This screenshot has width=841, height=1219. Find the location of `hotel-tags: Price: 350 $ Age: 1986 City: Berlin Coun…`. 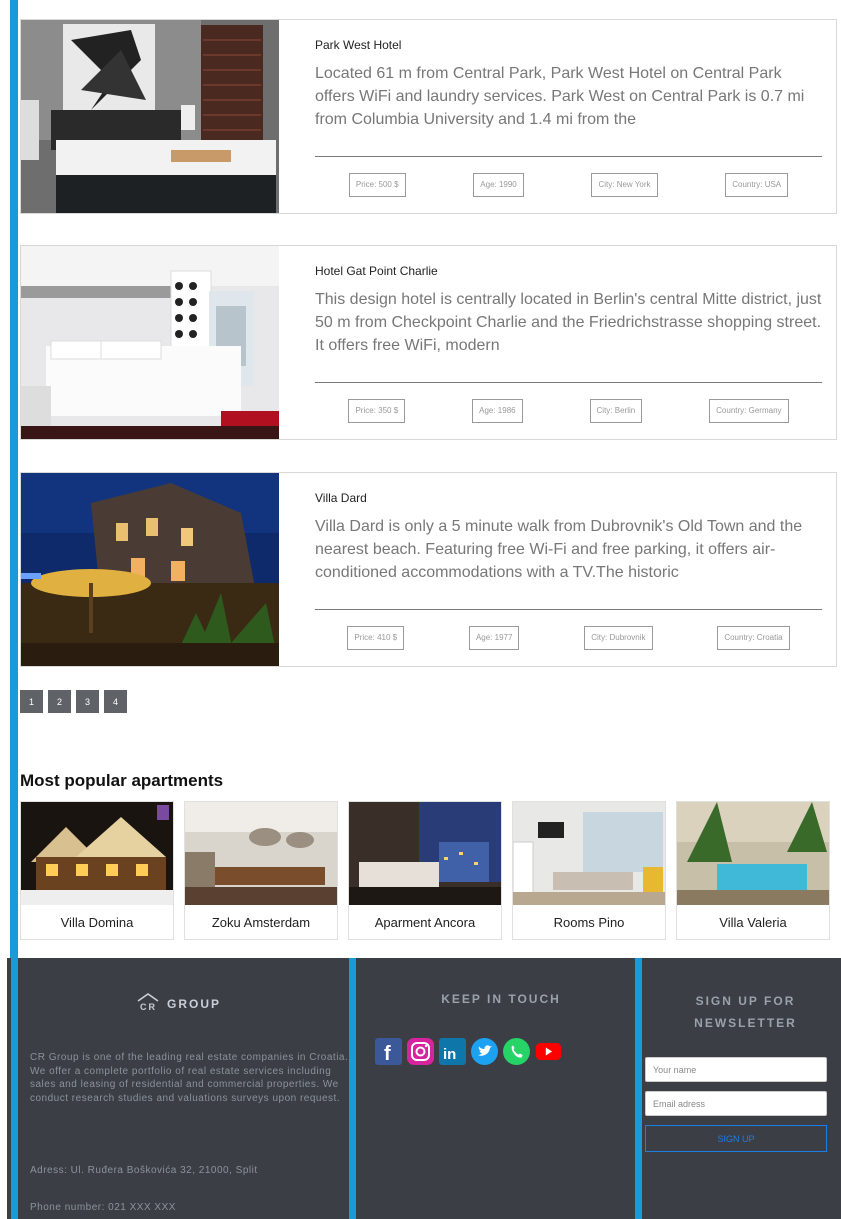

hotel-tags: Price: 350 $ Age: 1986 City: Berlin Coun… is located at coordinates (568, 411).